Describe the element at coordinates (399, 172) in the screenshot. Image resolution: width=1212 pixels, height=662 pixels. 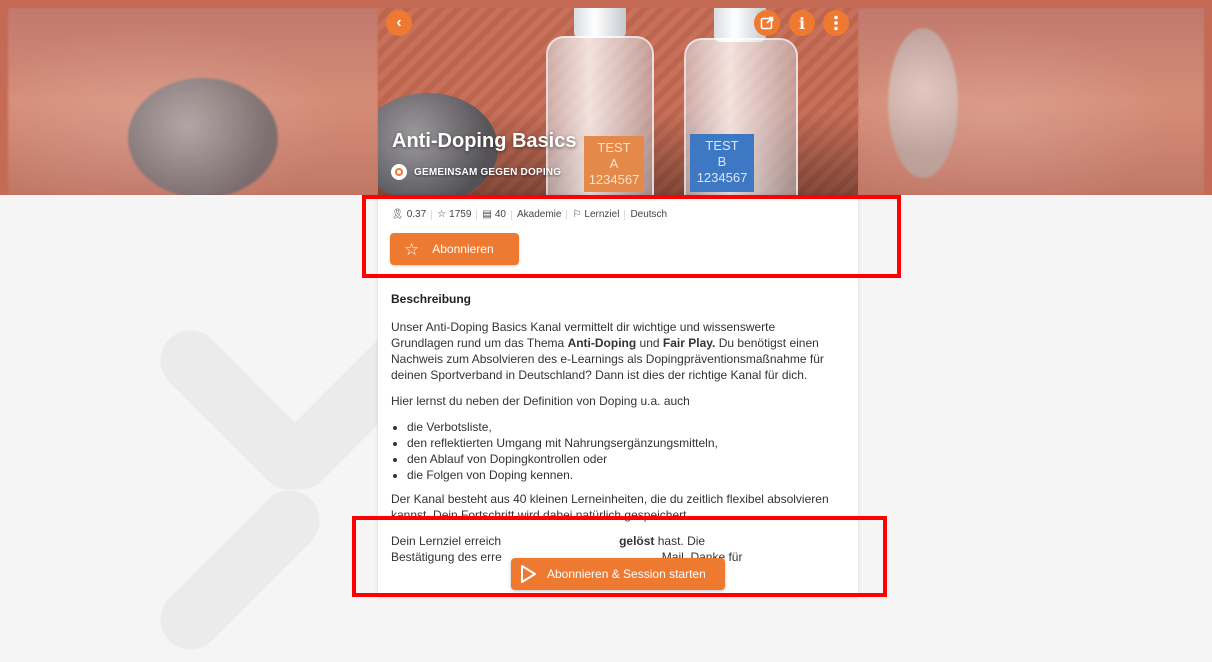
I see `organization-logo` at that location.